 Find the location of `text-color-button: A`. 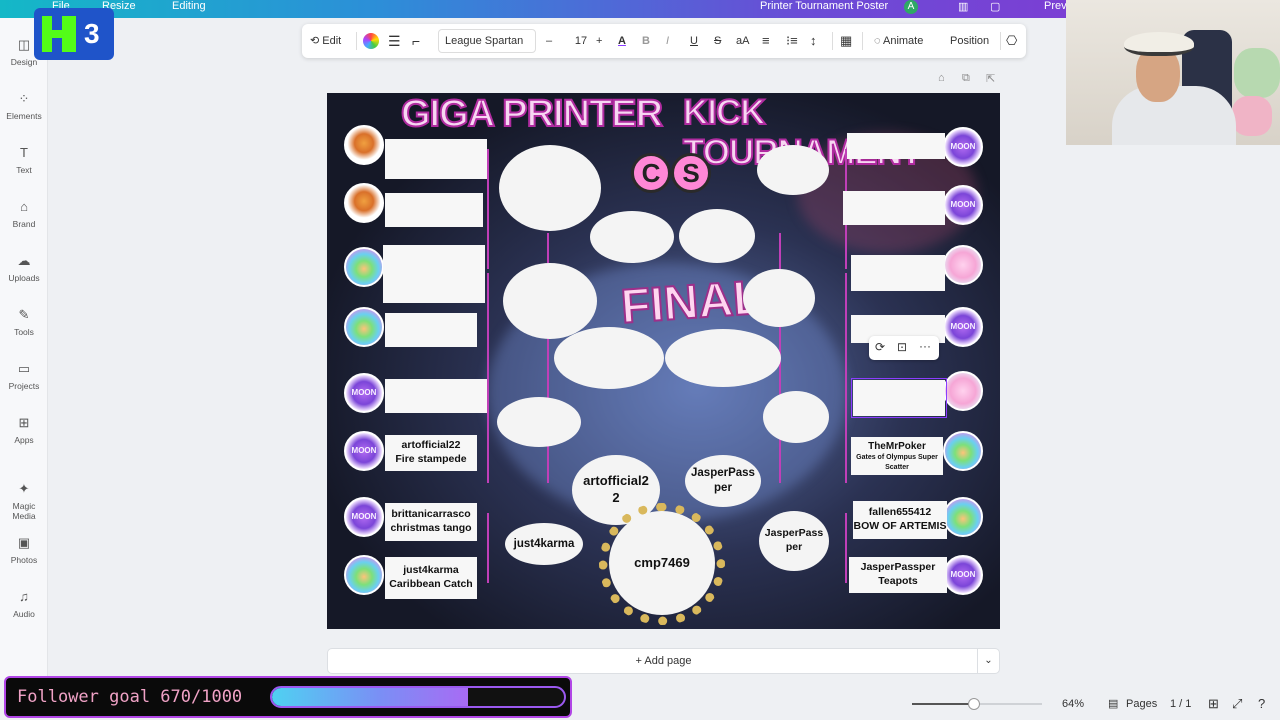

text-color-button: A is located at coordinates (622, 41).